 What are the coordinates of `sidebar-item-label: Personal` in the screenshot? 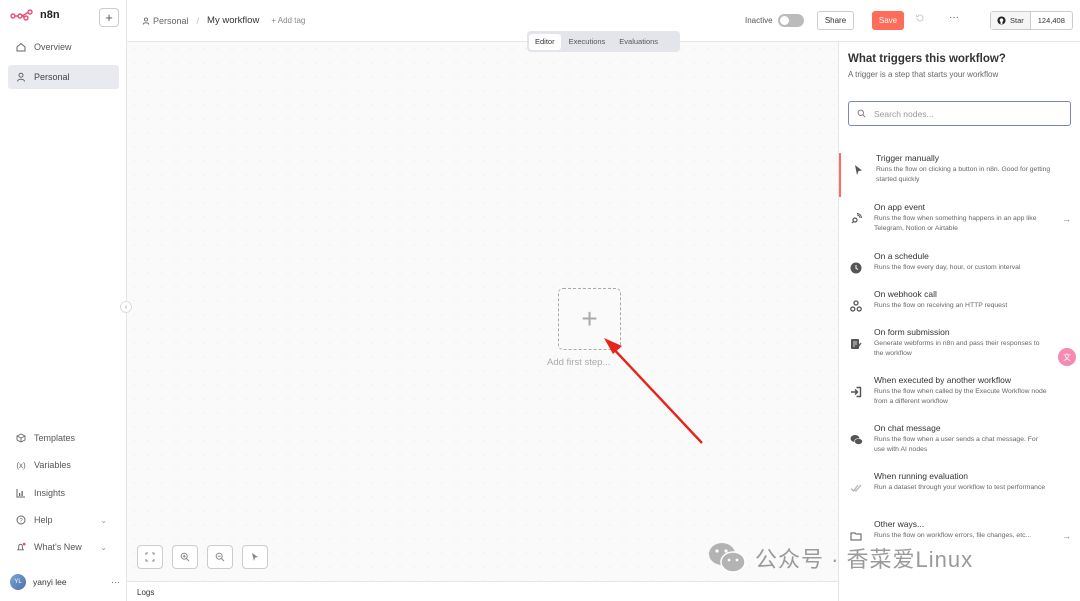 It's located at (52, 77).